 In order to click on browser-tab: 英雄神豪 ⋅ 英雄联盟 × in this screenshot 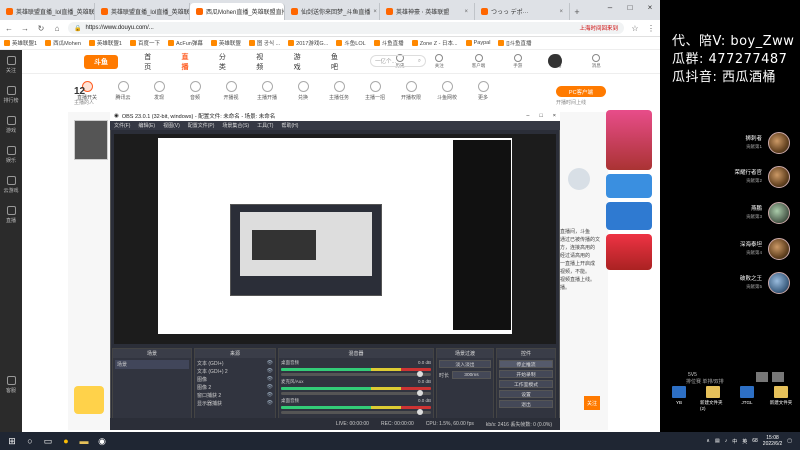, I will do `click(427, 11)`.